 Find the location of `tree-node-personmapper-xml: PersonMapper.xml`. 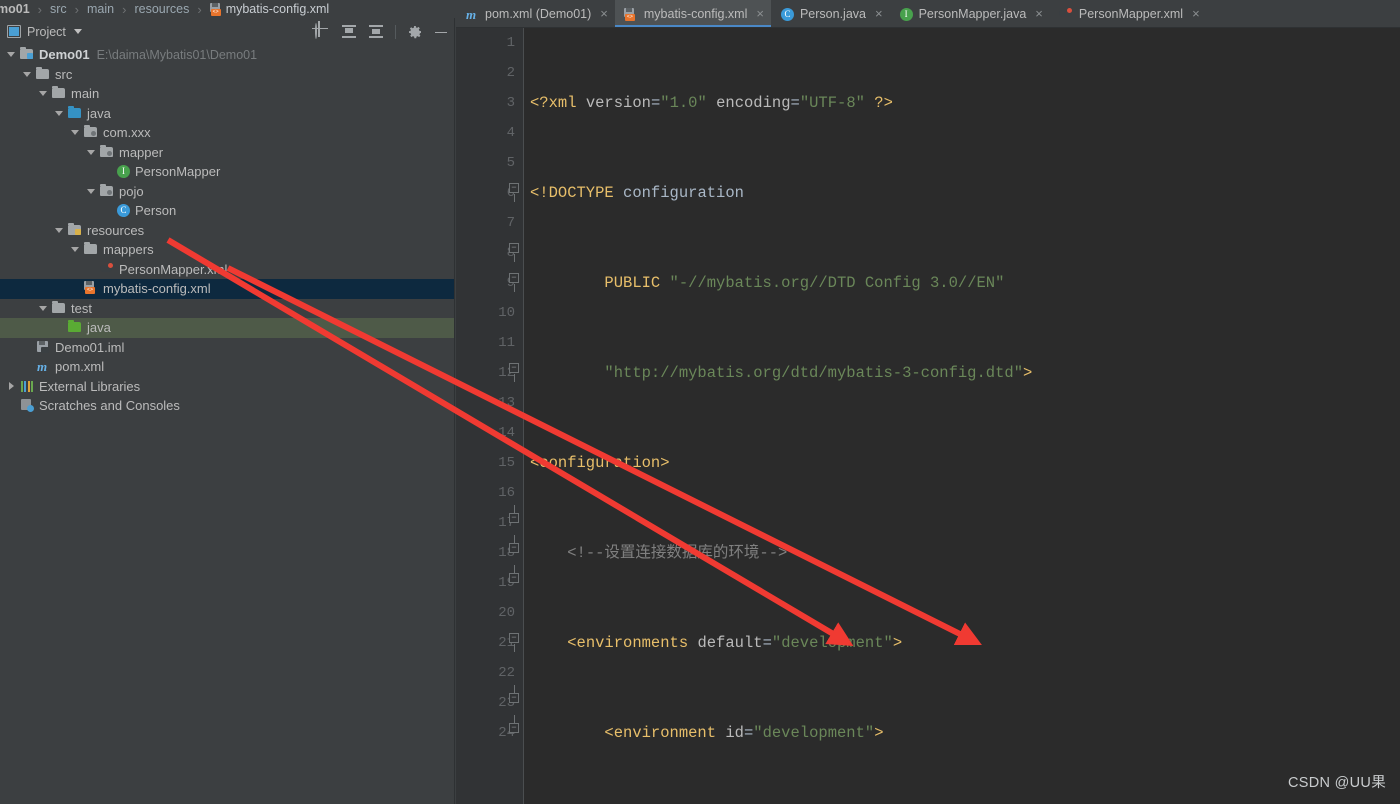

tree-node-personmapper-xml: PersonMapper.xml is located at coordinates (227, 270).